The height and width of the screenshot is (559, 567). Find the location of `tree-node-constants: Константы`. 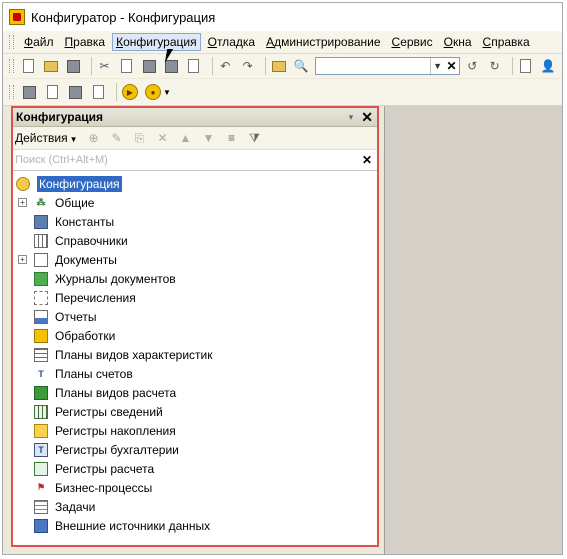

tree-node-constants: Константы is located at coordinates (195, 221).